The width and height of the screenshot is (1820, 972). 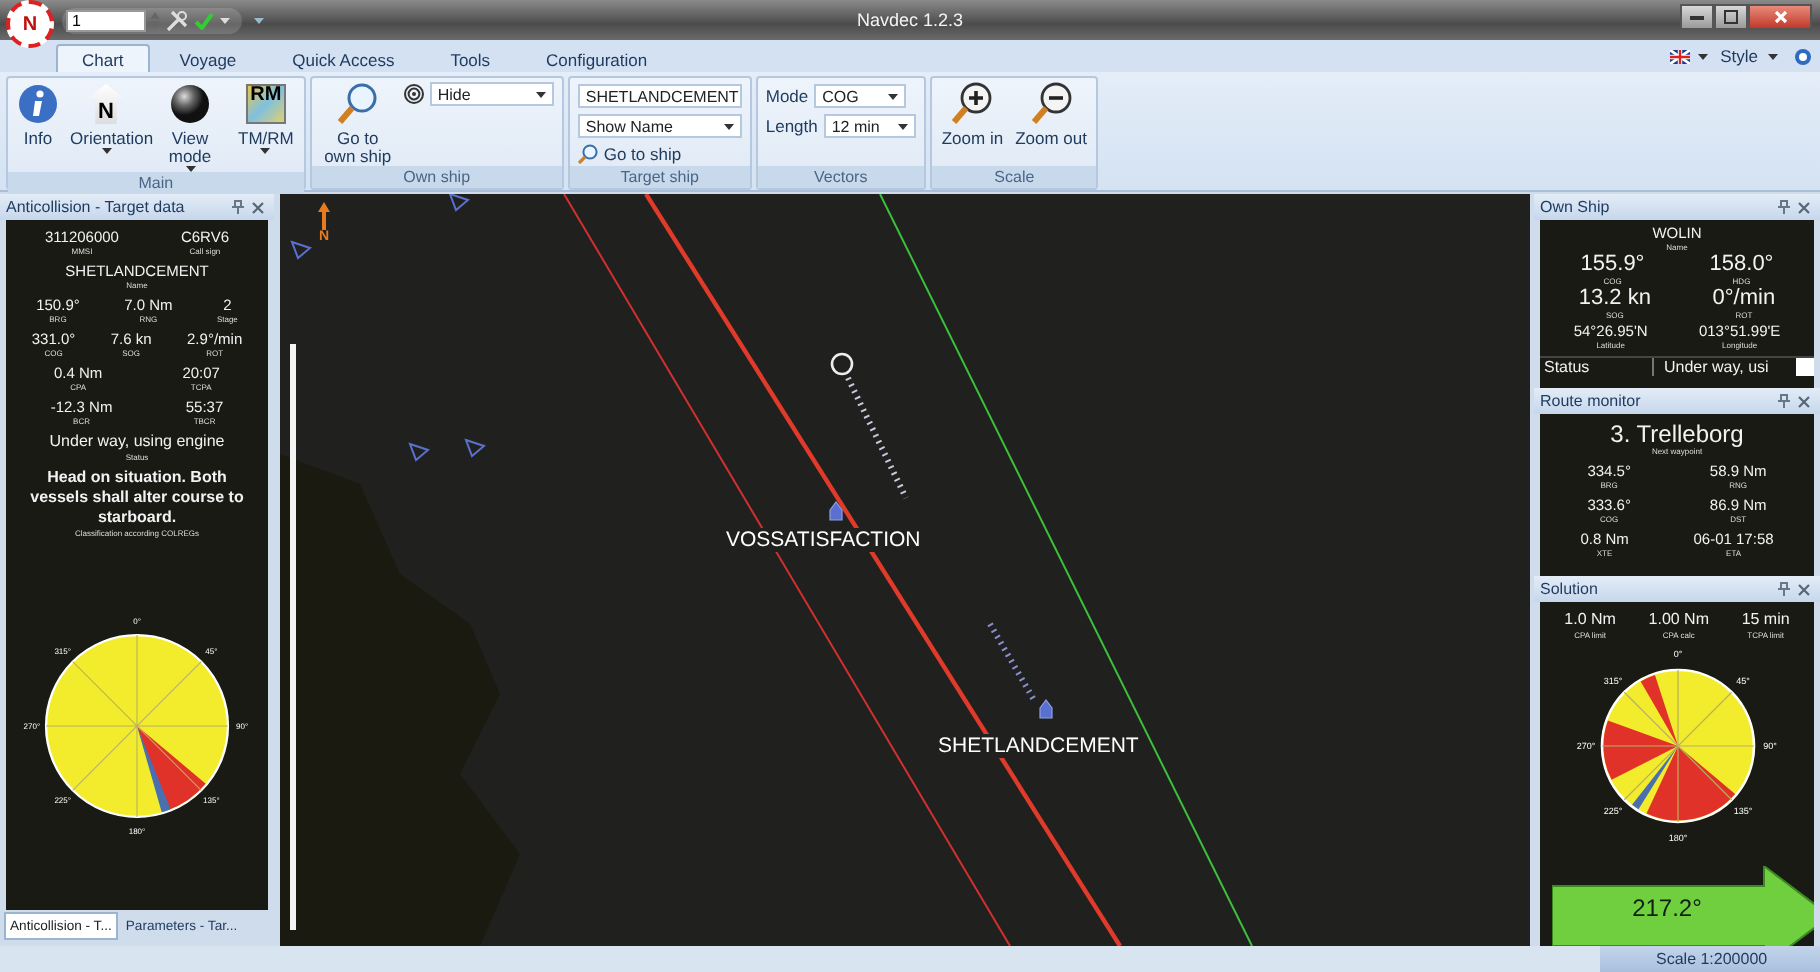 I want to click on data-value: 15 min, so click(x=1765, y=620).